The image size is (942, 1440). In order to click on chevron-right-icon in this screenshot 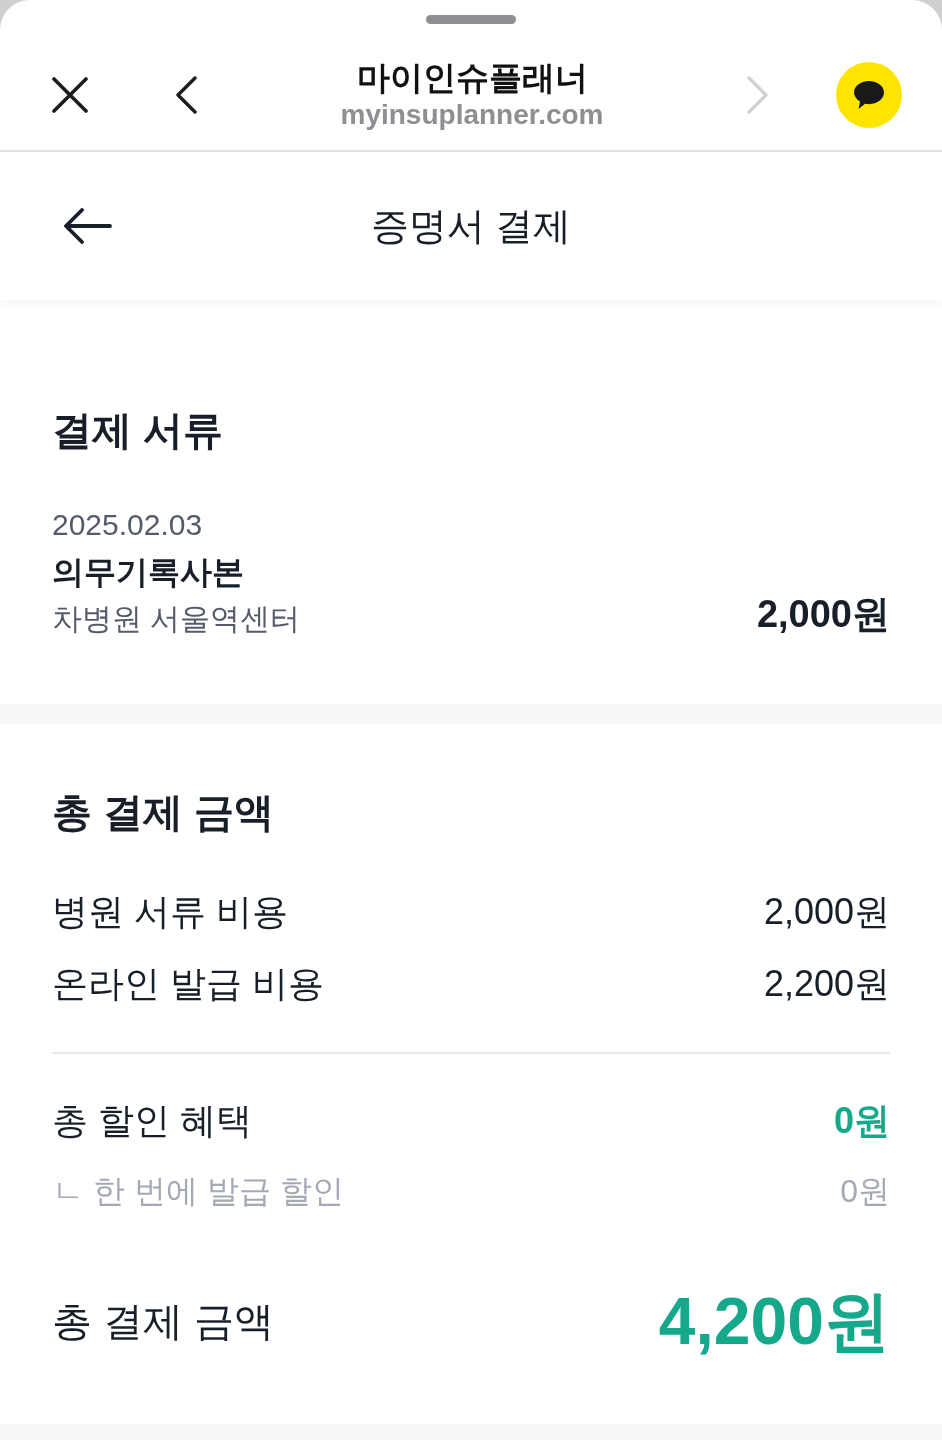, I will do `click(758, 95)`.